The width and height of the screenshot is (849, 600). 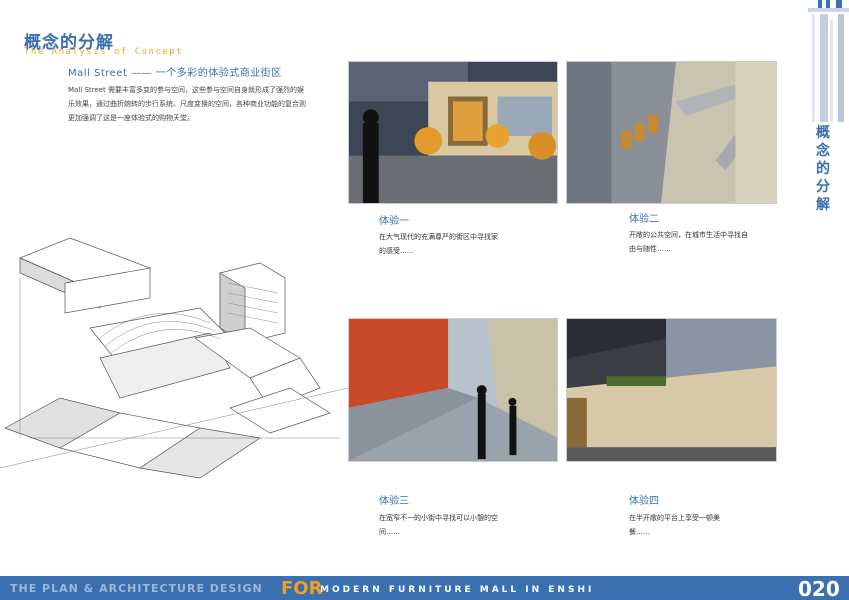 What do you see at coordinates (104, 52) in the screenshot?
I see `page-title-english: The Analysis of Concept` at bounding box center [104, 52].